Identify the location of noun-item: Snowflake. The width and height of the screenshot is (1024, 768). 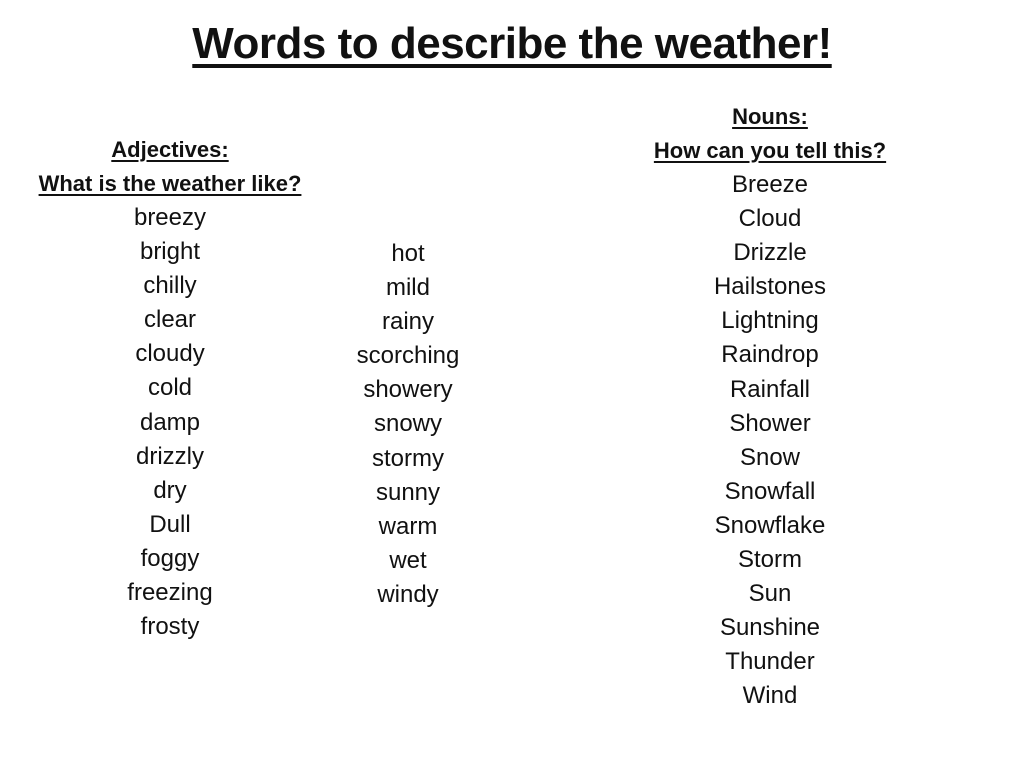
(770, 525).